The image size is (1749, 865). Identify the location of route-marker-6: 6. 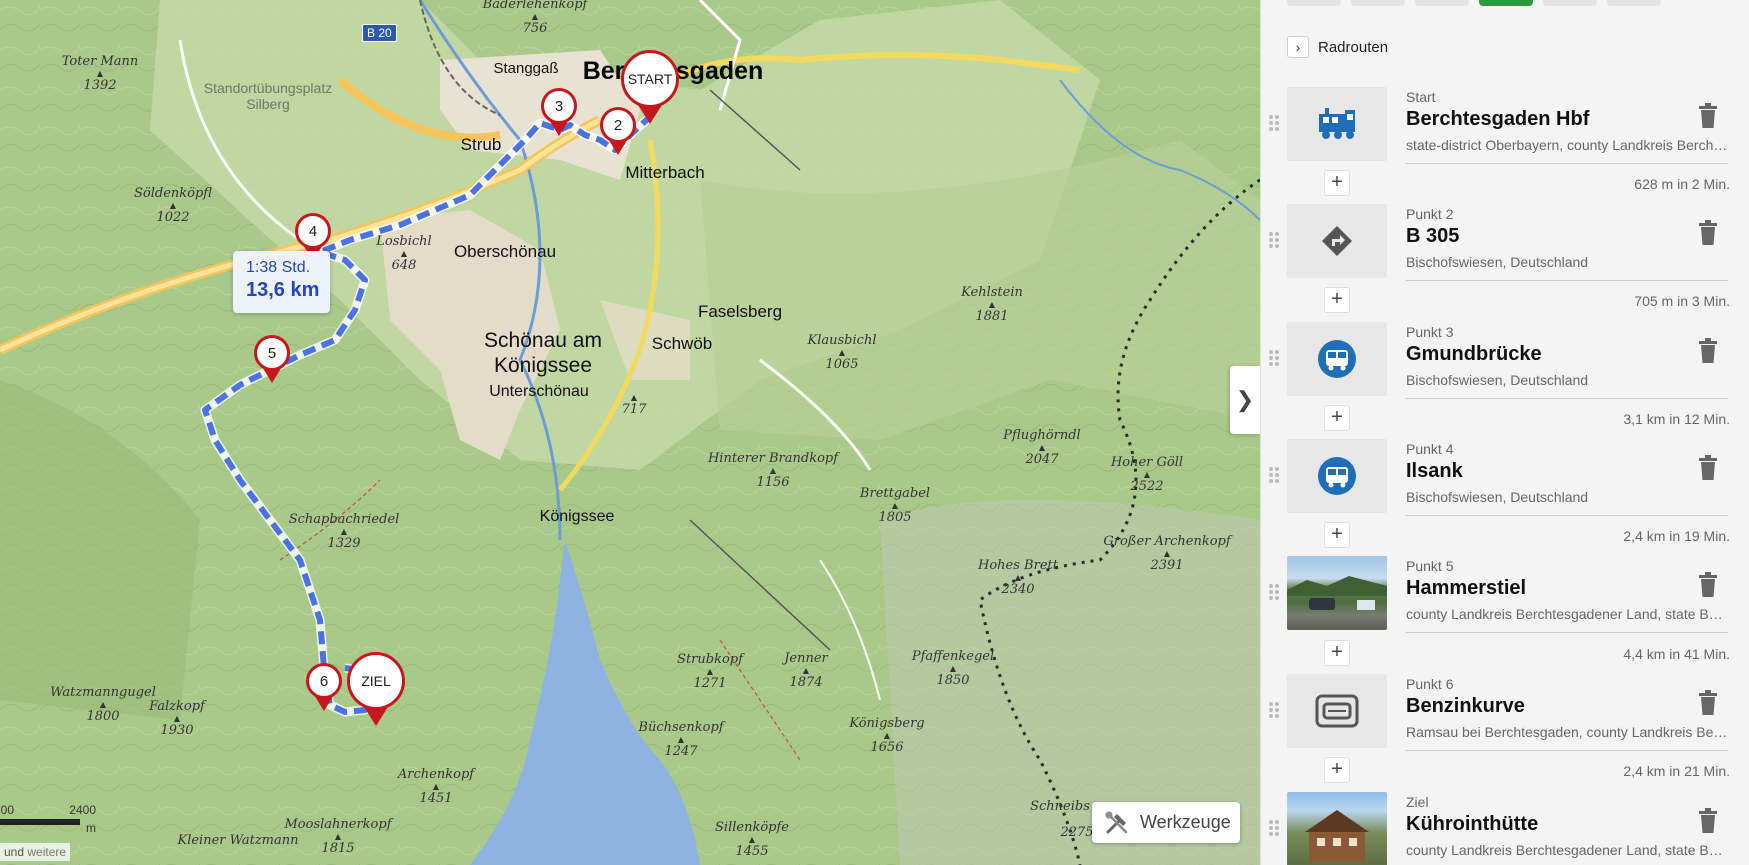
(324, 687).